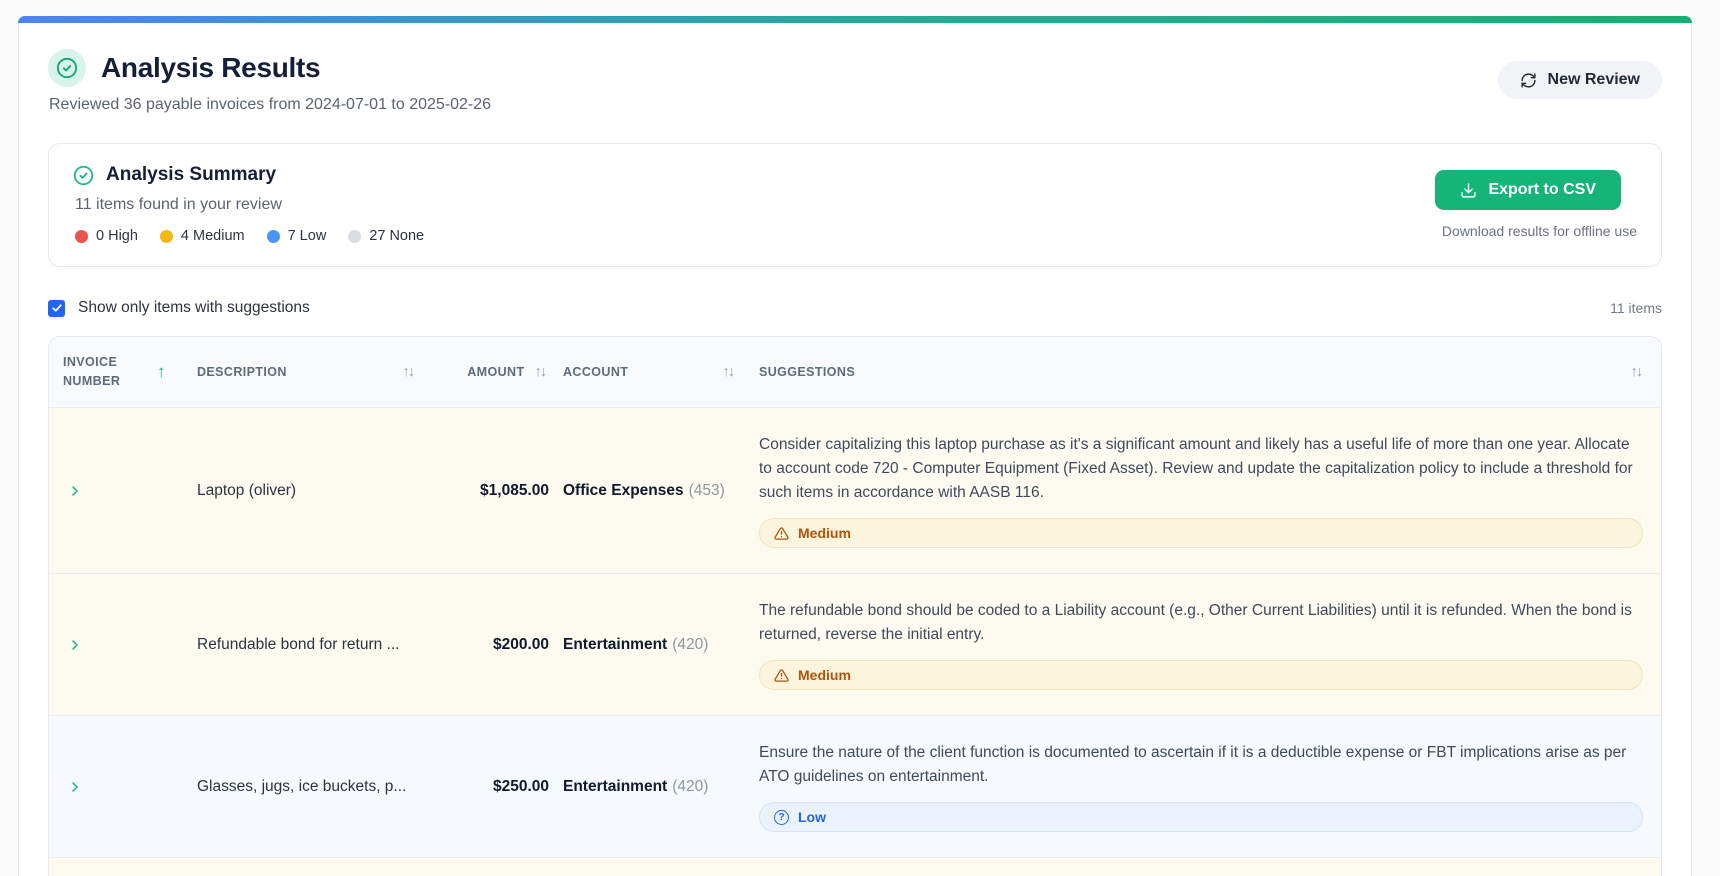 The image size is (1720, 876). What do you see at coordinates (1593, 79) in the screenshot?
I see `new-review-label: New Review` at bounding box center [1593, 79].